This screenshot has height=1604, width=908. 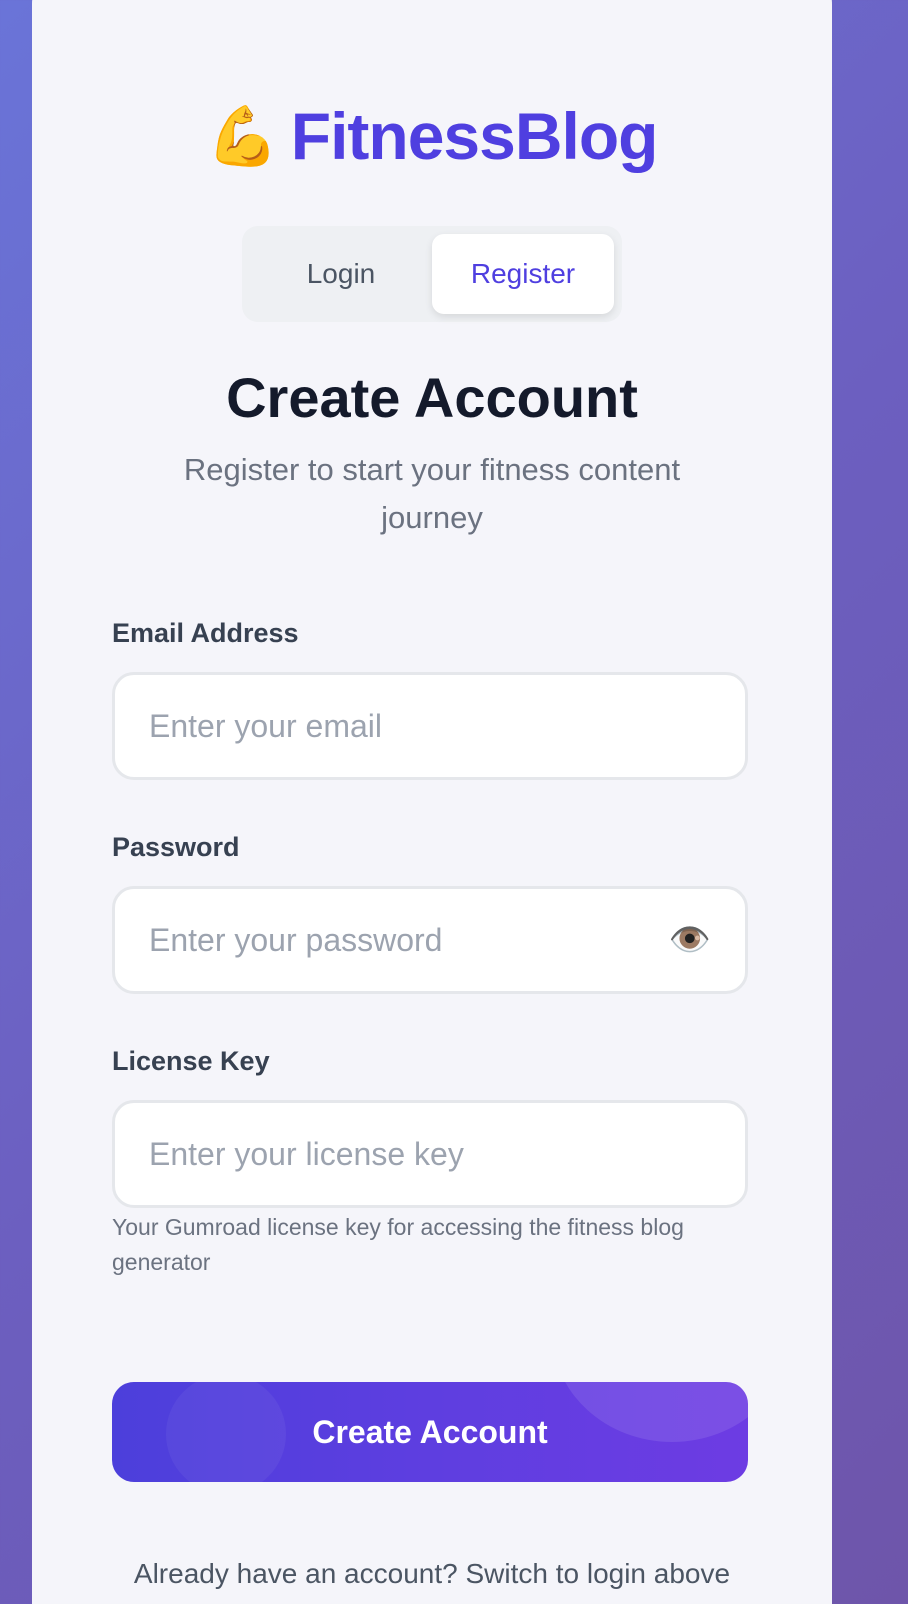 What do you see at coordinates (523, 274) in the screenshot?
I see `tab-register: Register` at bounding box center [523, 274].